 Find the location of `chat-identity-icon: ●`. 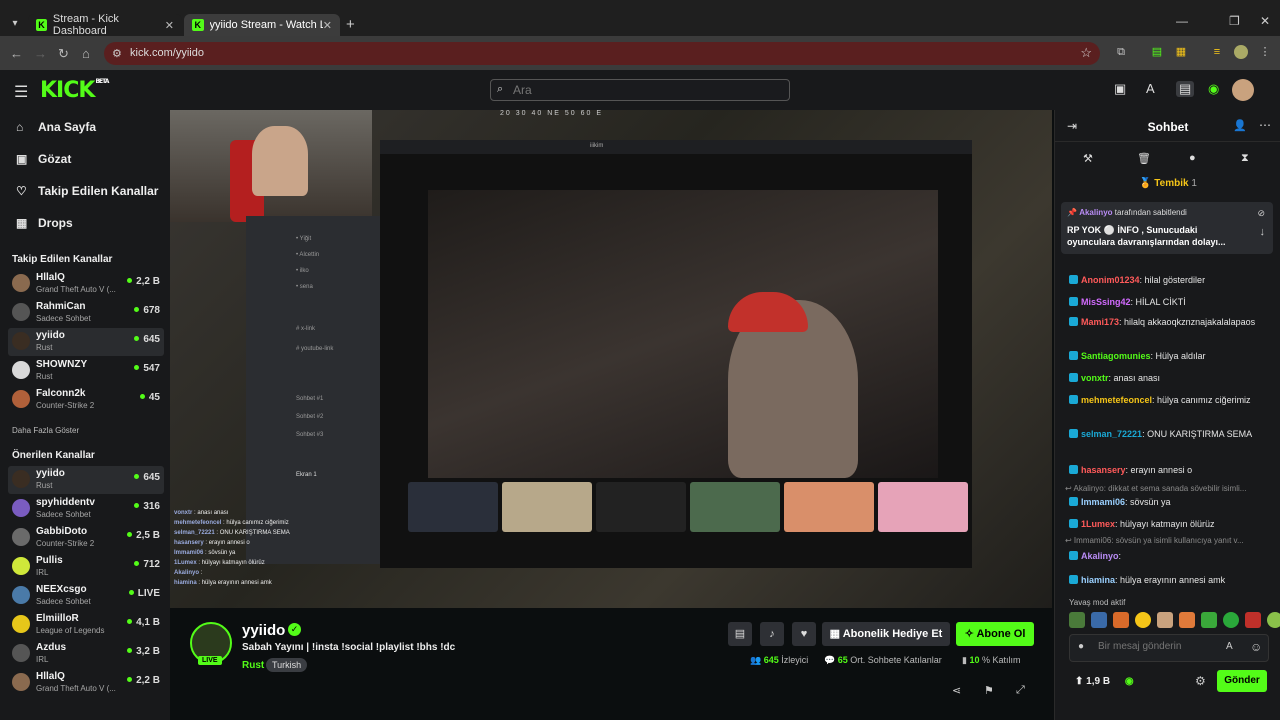

chat-identity-icon: ● is located at coordinates (1081, 646).